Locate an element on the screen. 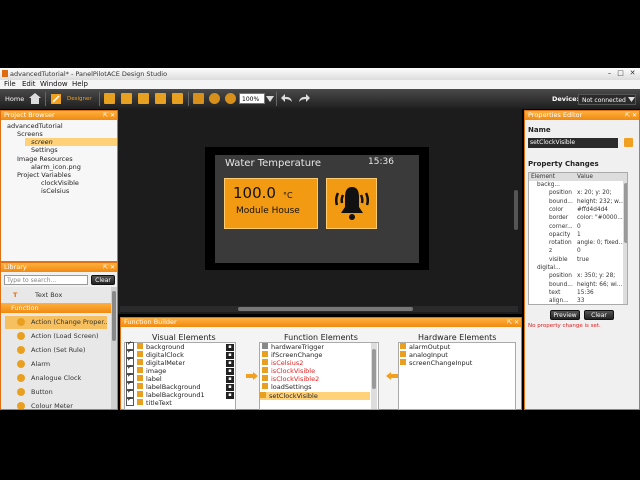 The image size is (640, 480). hardware-element-row: analogInput is located at coordinates (424, 355).